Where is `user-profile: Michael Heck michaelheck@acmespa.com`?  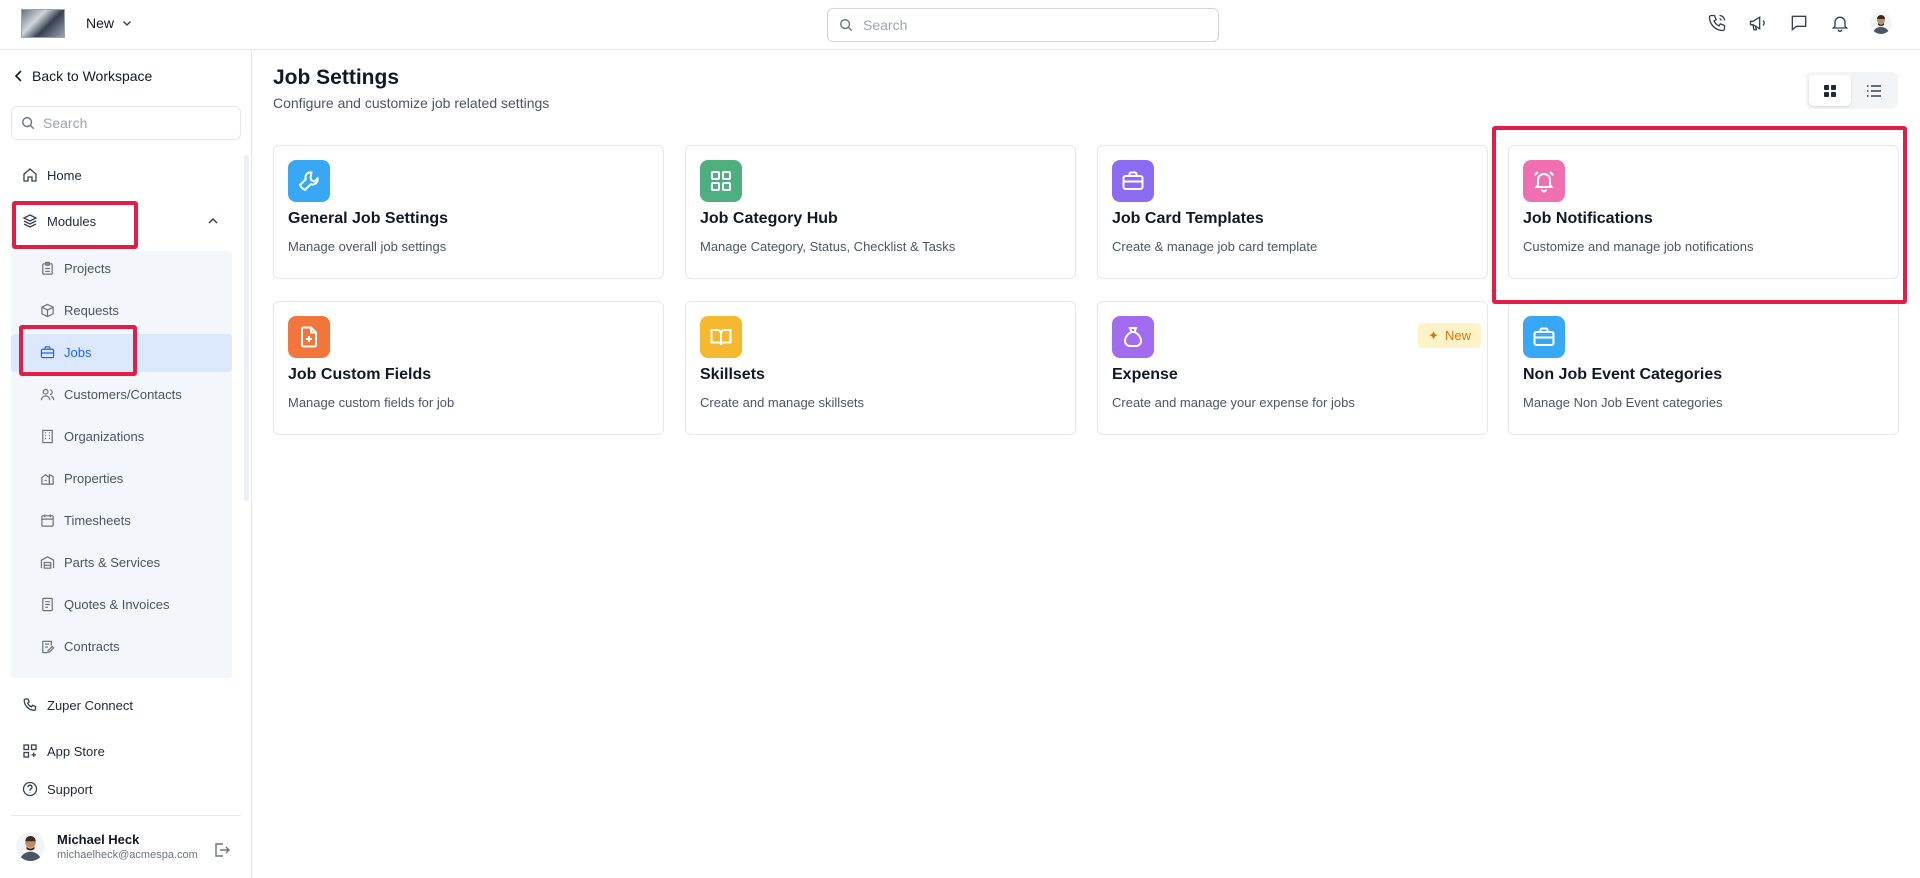
user-profile: Michael Heck michaelheck@acmespa.com is located at coordinates (107, 846).